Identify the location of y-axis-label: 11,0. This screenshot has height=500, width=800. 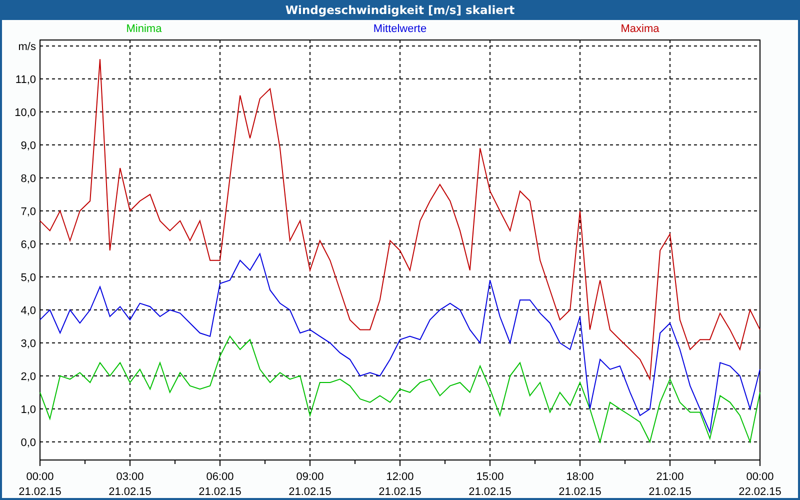
(25, 80).